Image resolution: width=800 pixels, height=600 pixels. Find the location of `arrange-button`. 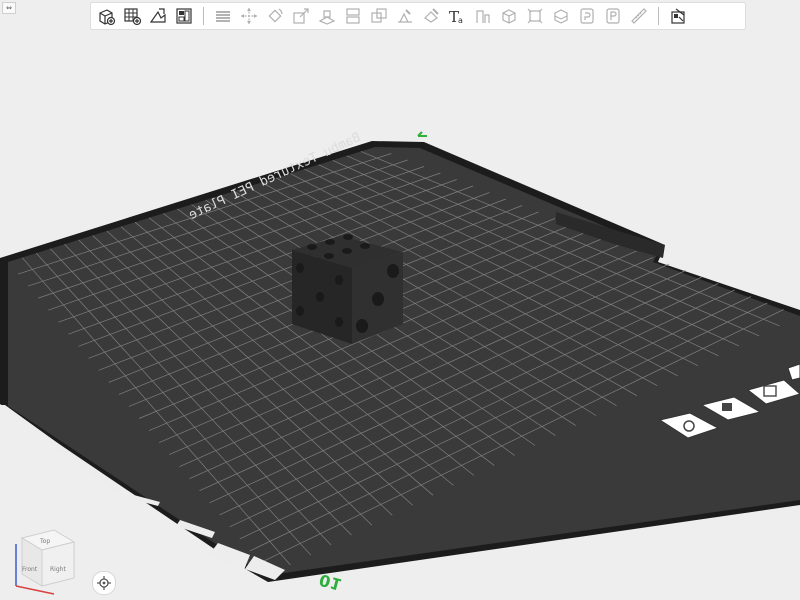

arrange-button is located at coordinates (184, 16).